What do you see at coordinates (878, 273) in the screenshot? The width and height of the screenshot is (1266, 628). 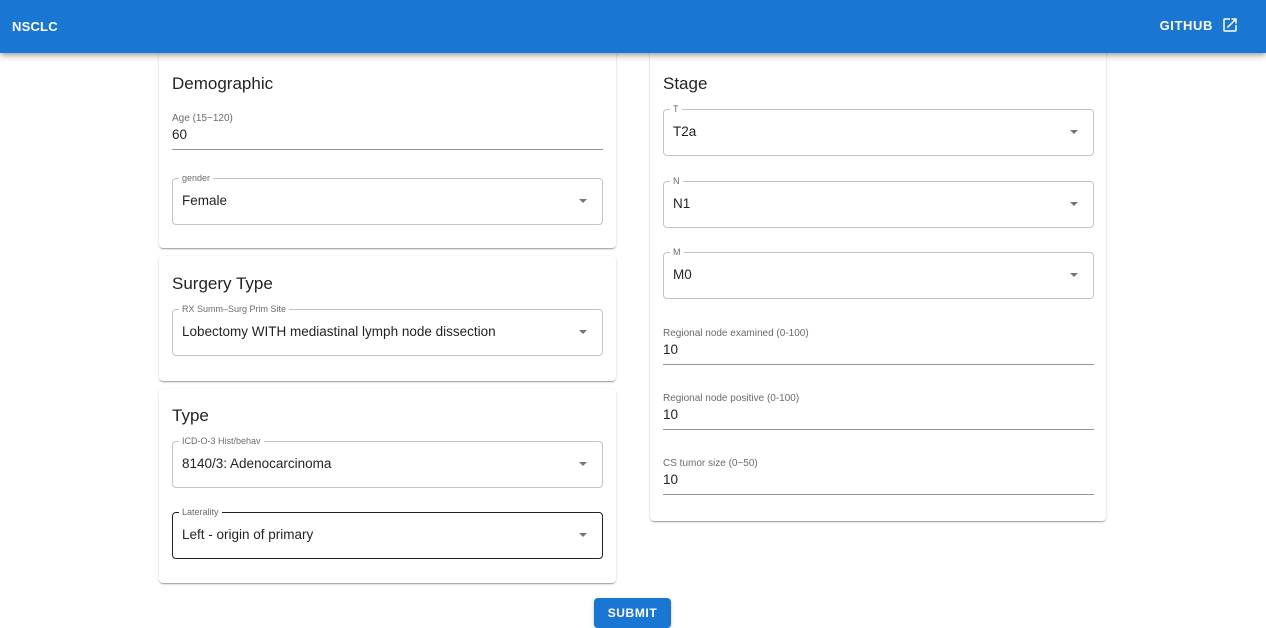 I see `m-select: M M0` at bounding box center [878, 273].